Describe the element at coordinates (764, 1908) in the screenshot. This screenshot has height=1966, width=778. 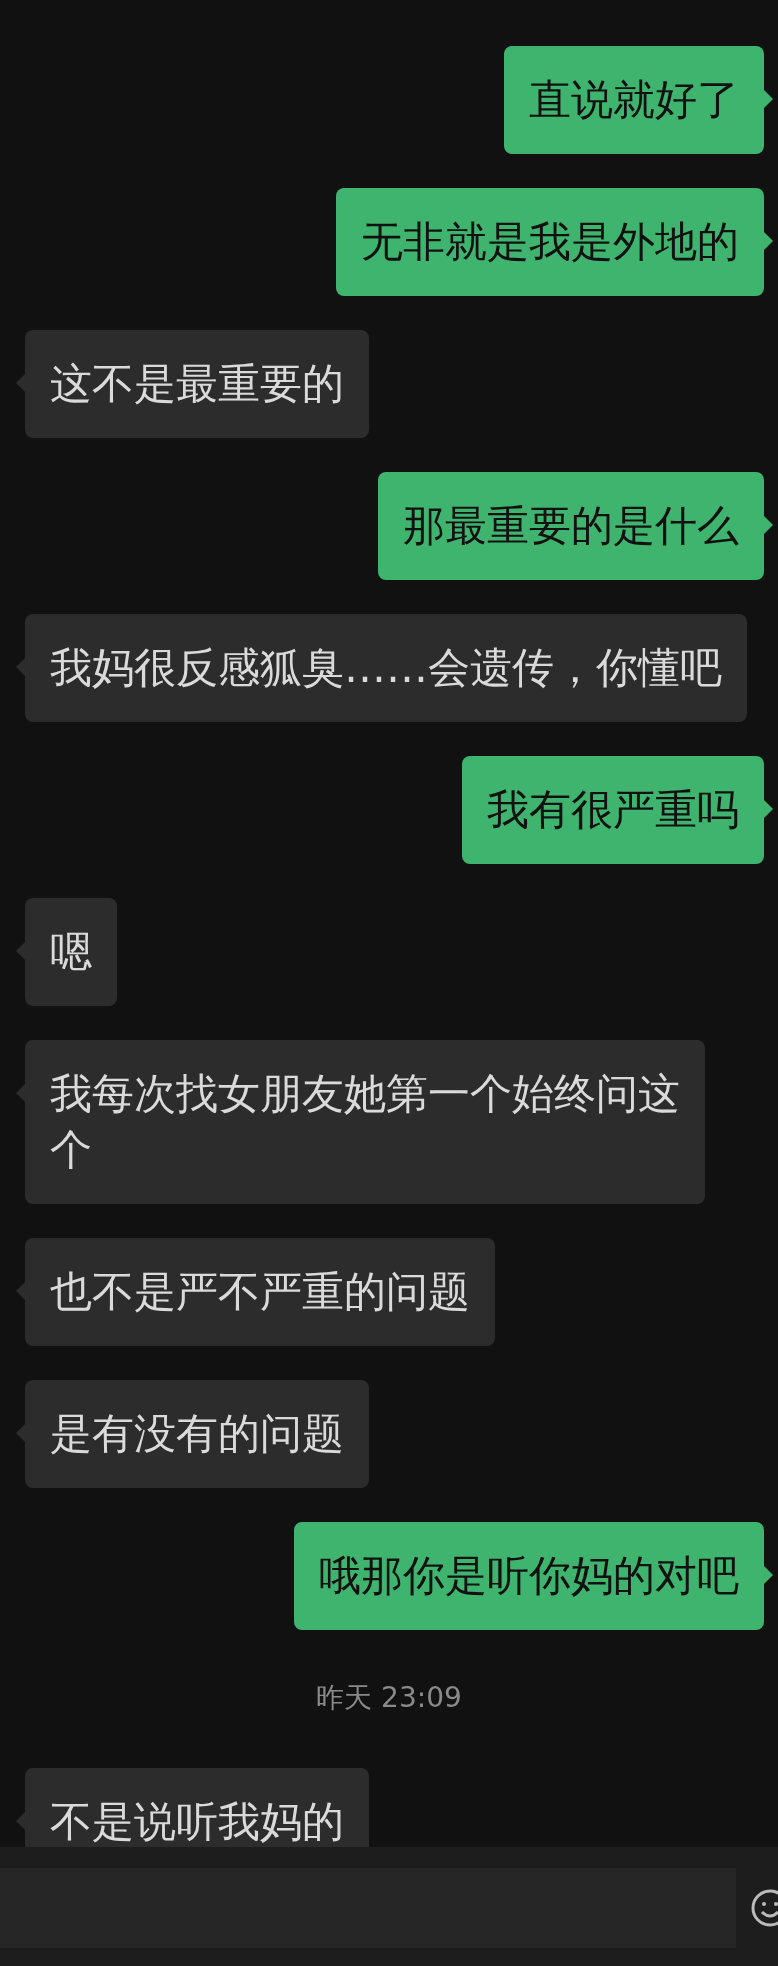
I see `emoji-icon` at that location.